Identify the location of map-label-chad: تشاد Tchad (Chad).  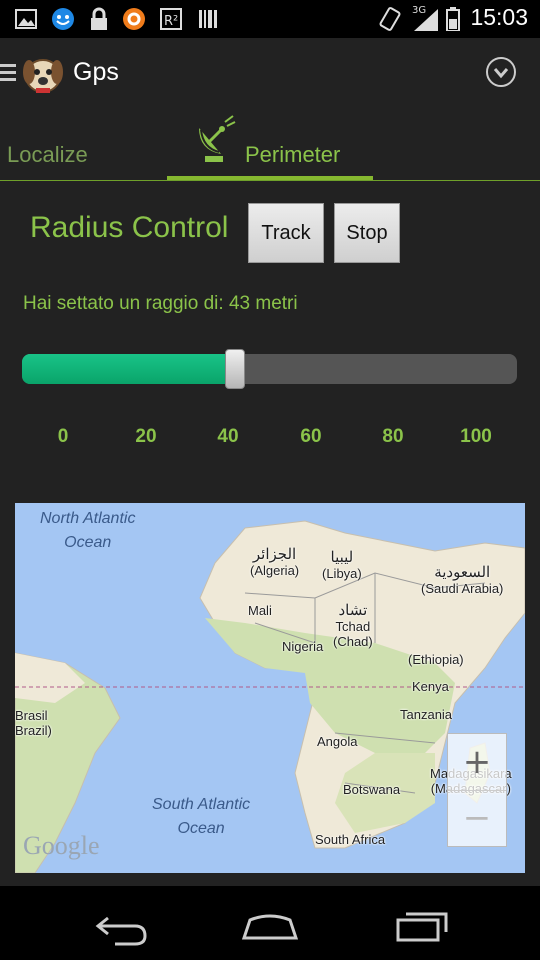
(353, 625).